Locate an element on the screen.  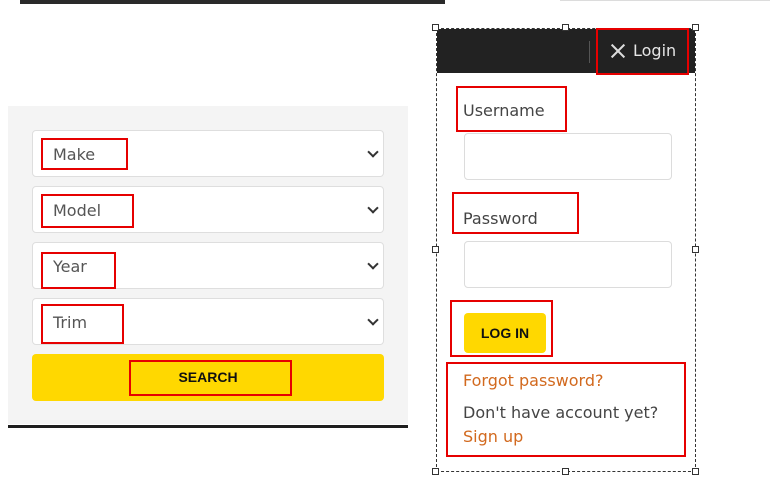
annotation-box-make is located at coordinates (84, 154).